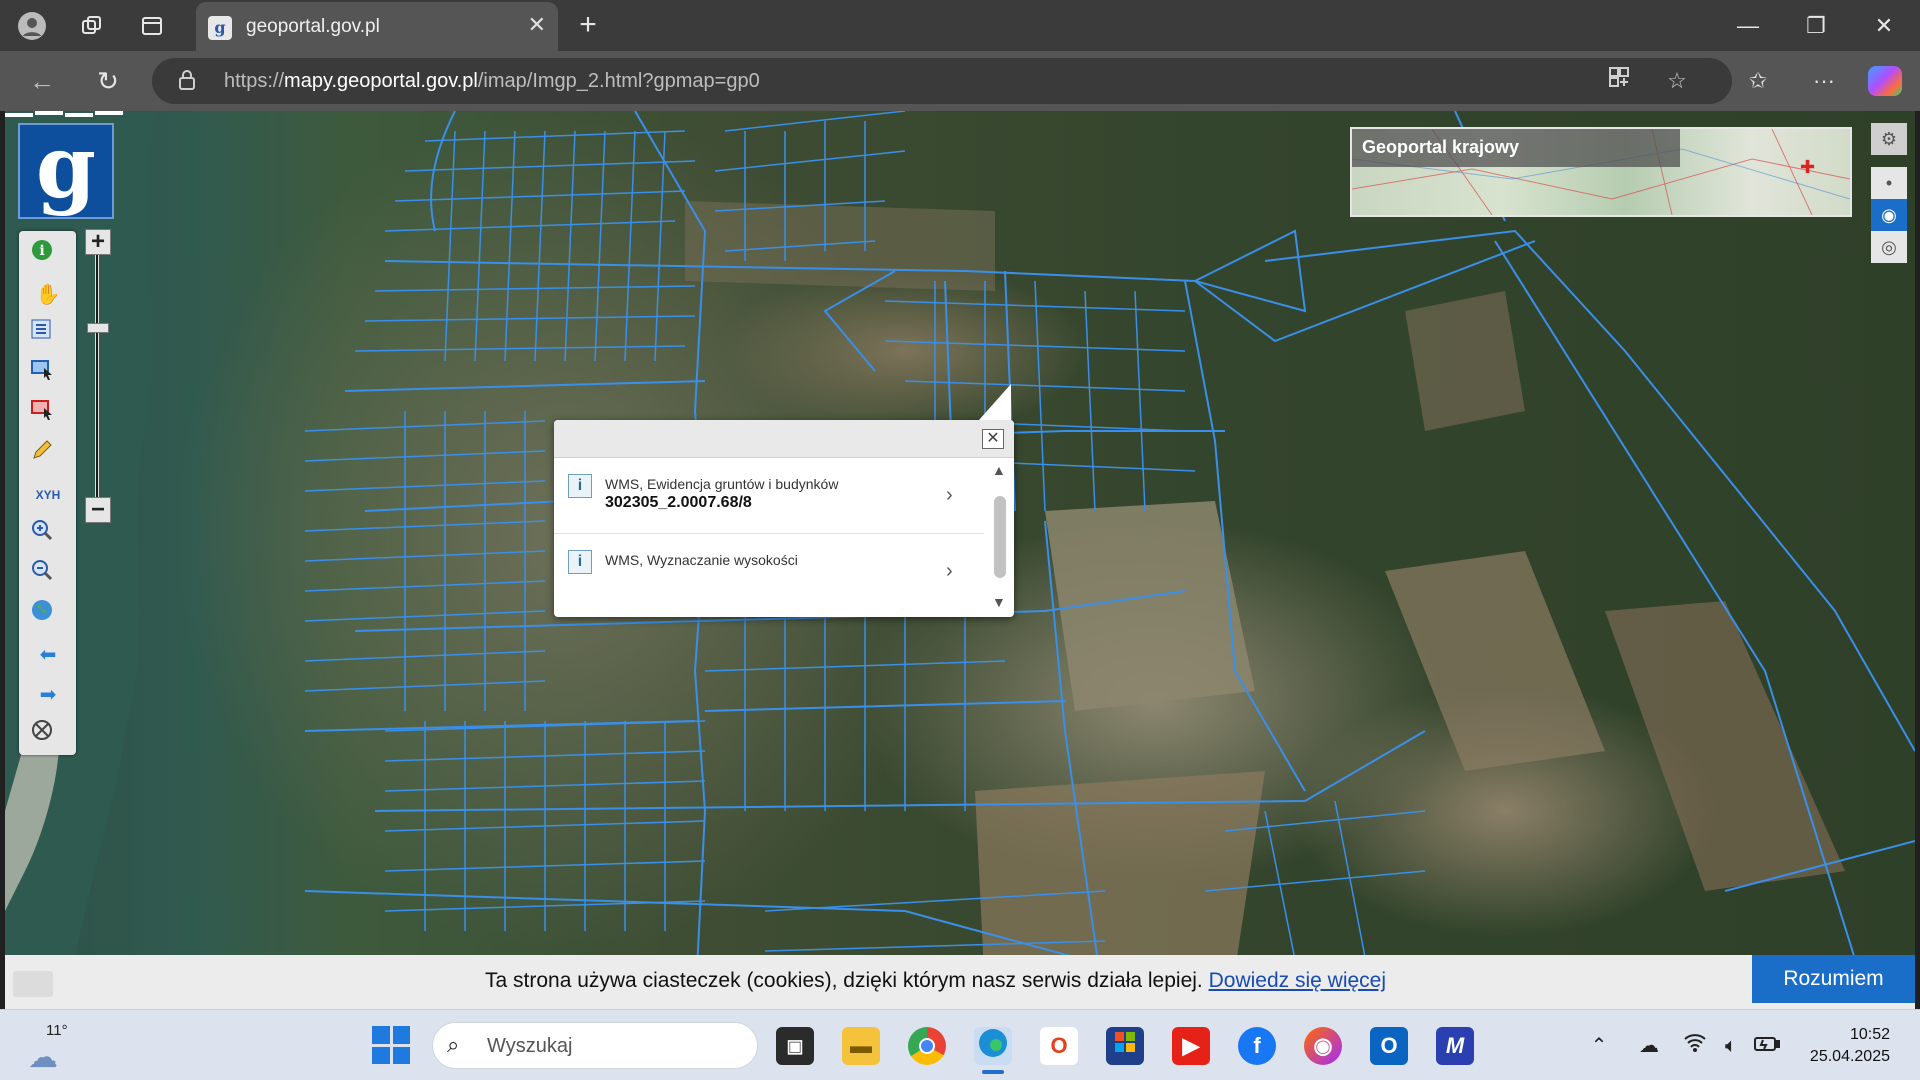 The image size is (1920, 1080). What do you see at coordinates (64, 114) in the screenshot?
I see `scale-bar` at bounding box center [64, 114].